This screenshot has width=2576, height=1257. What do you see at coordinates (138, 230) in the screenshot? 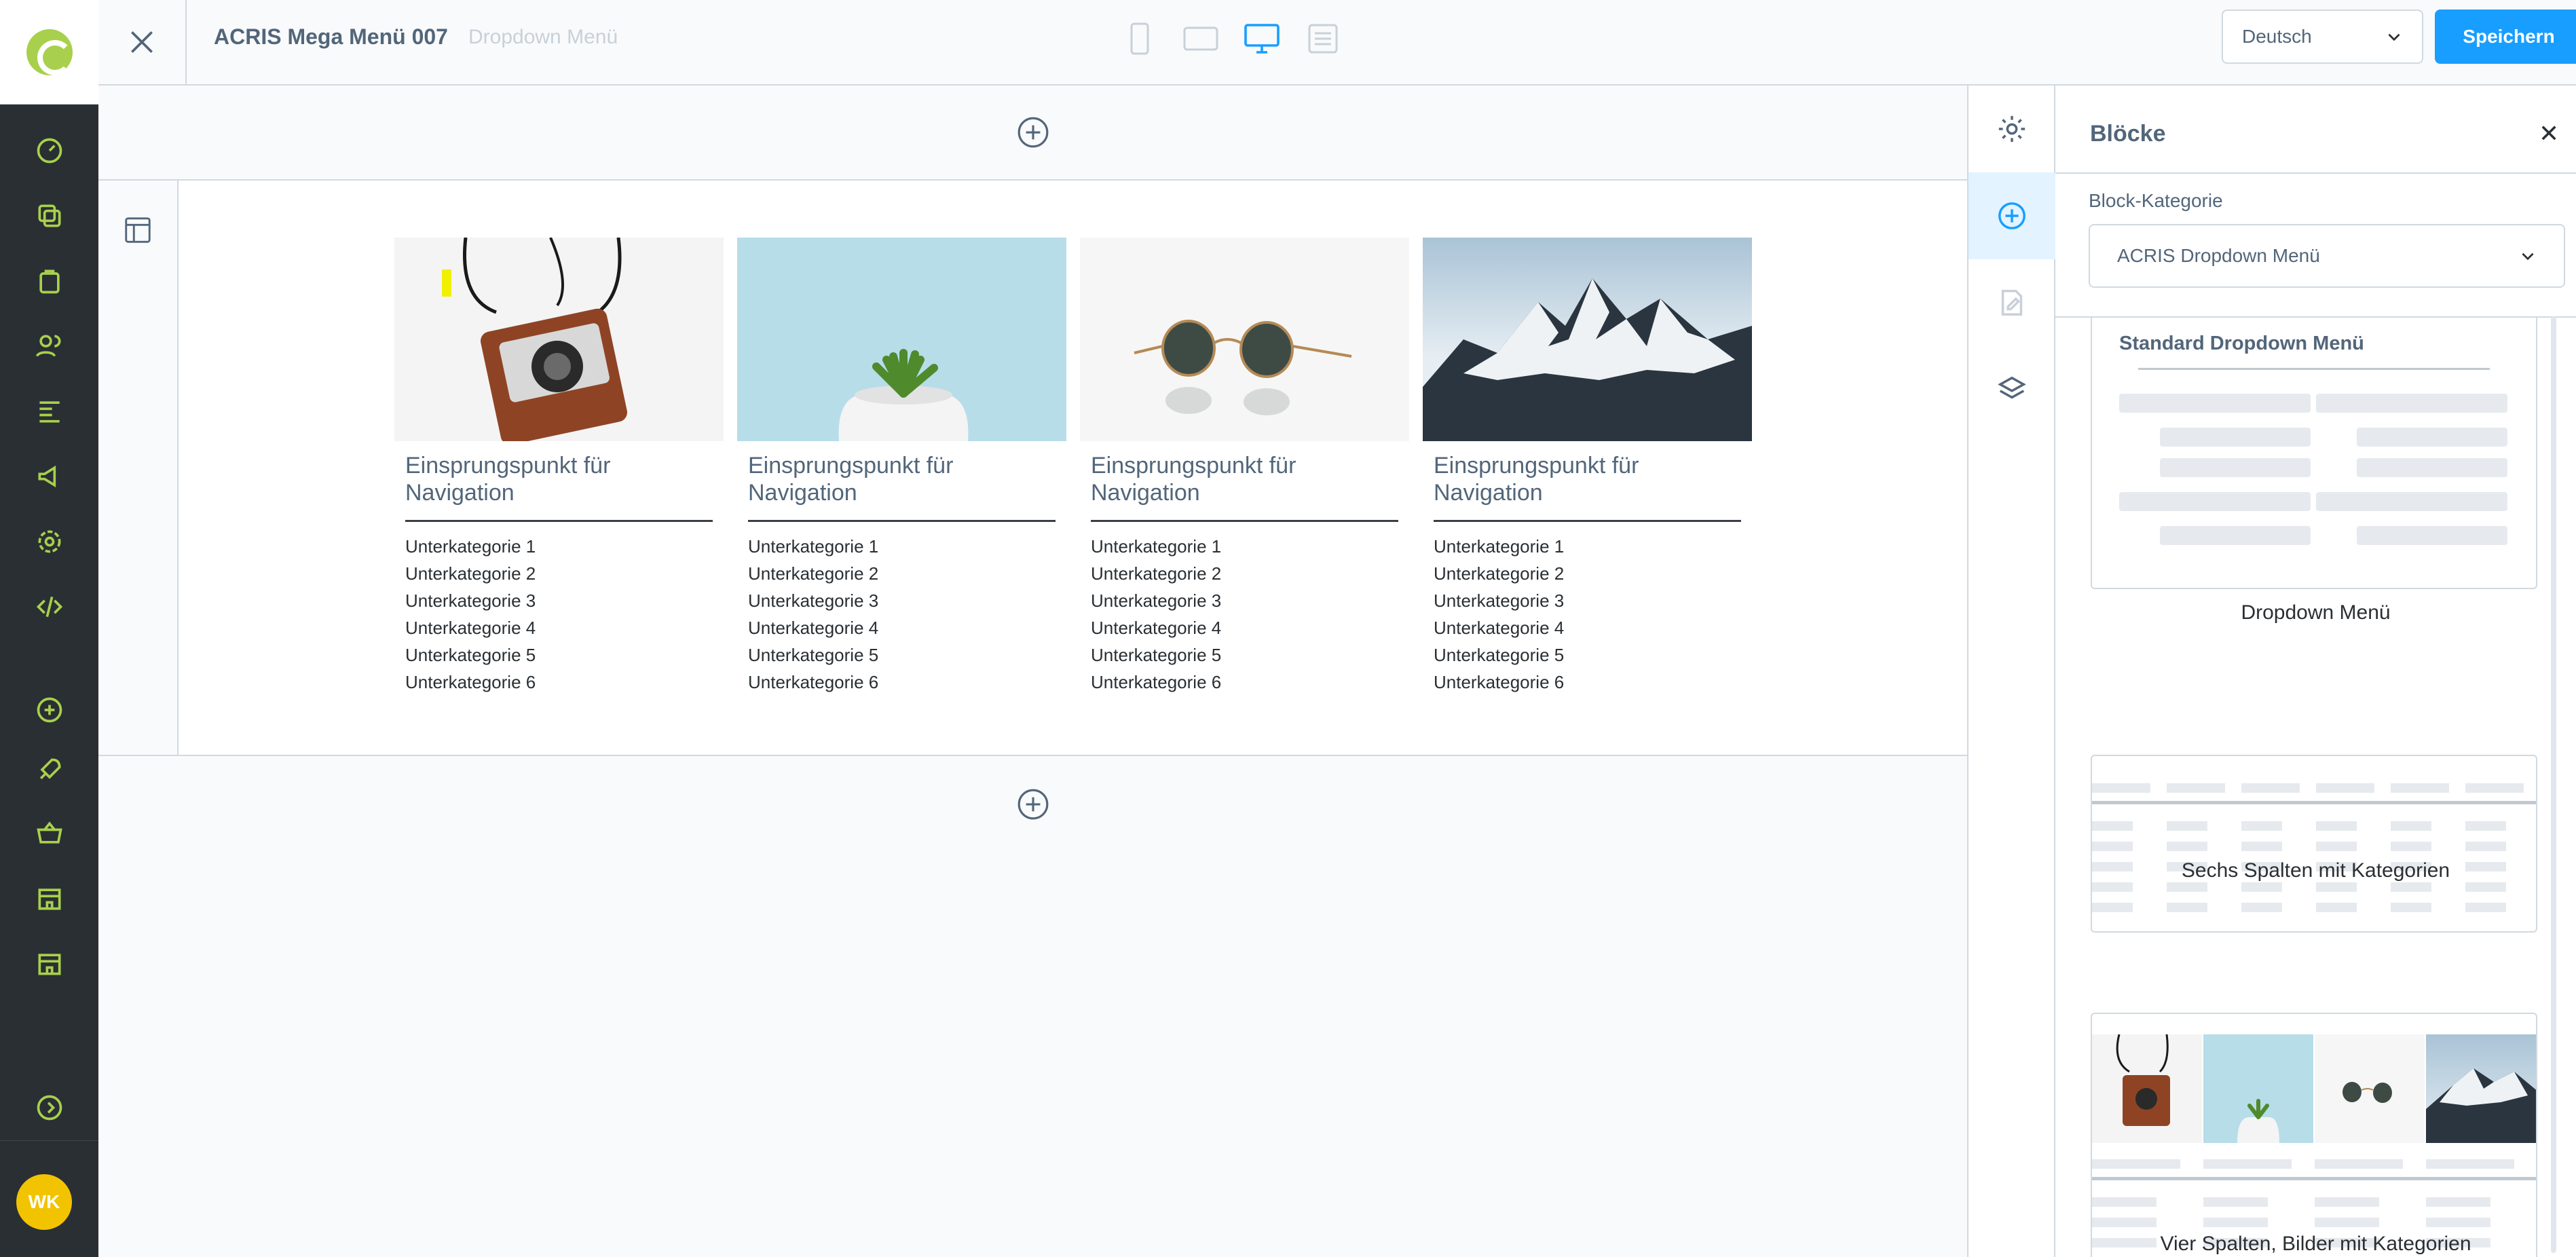
I see `layout-icon` at bounding box center [138, 230].